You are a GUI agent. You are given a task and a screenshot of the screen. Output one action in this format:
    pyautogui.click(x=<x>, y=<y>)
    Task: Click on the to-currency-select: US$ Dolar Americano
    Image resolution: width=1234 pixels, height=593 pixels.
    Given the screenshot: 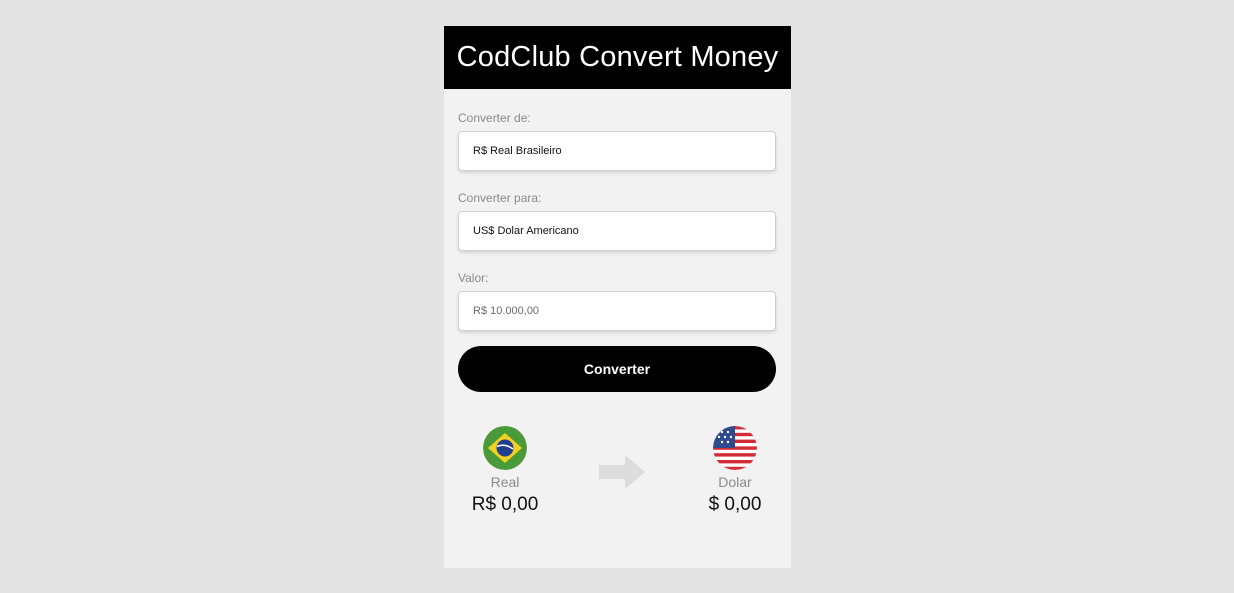 What is the action you would take?
    pyautogui.click(x=617, y=231)
    